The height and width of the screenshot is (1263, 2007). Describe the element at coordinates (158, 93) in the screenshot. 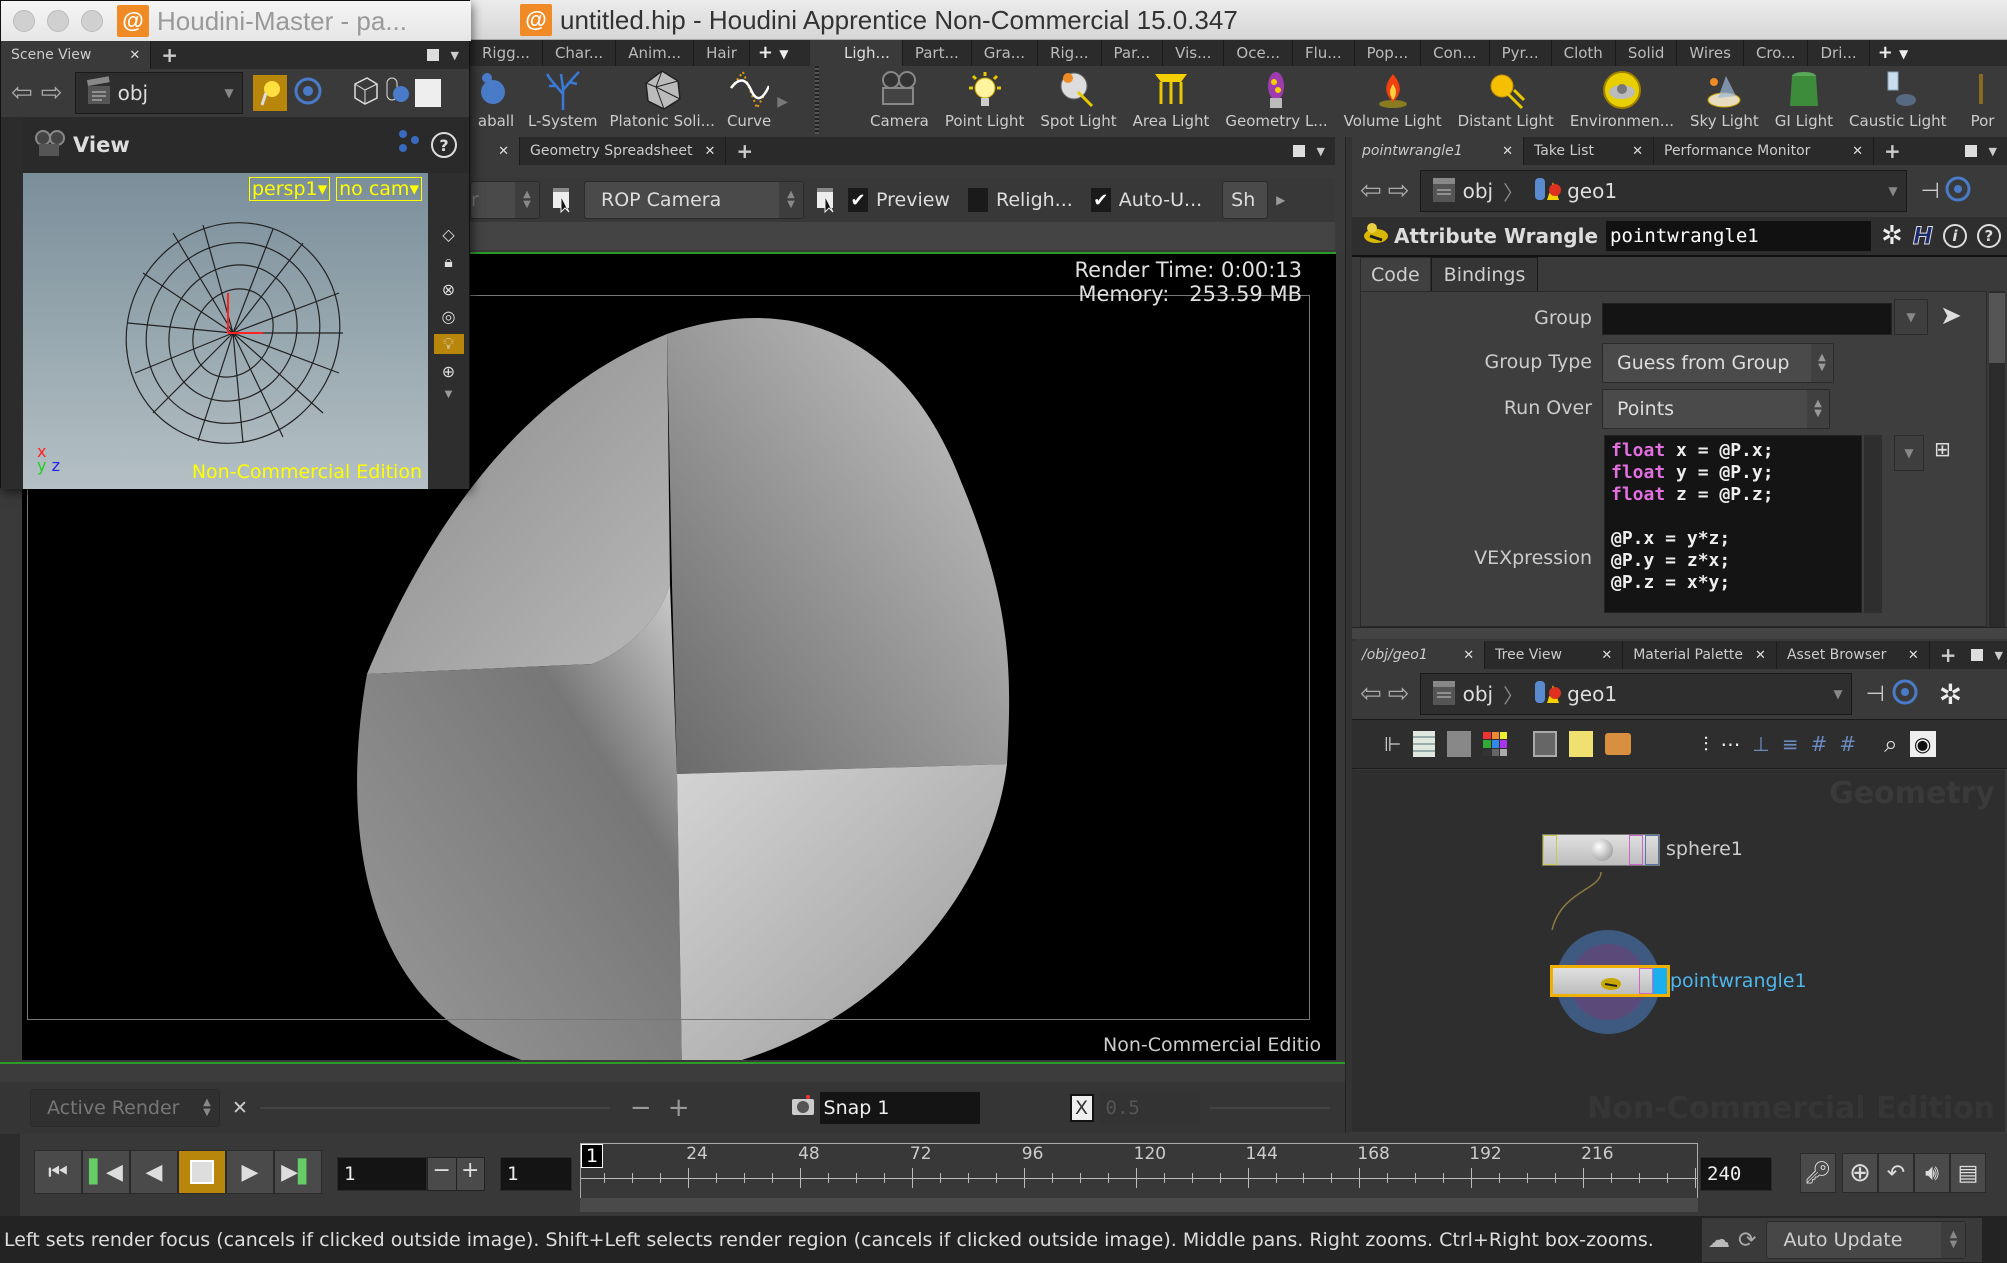

I see `scene-path-bar: obj ▼` at that location.